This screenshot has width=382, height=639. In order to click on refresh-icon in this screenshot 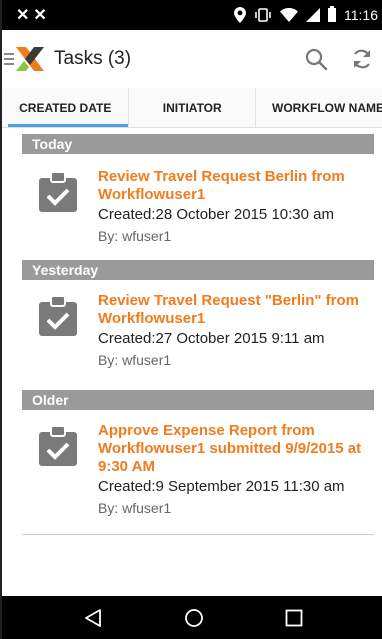, I will do `click(362, 59)`.